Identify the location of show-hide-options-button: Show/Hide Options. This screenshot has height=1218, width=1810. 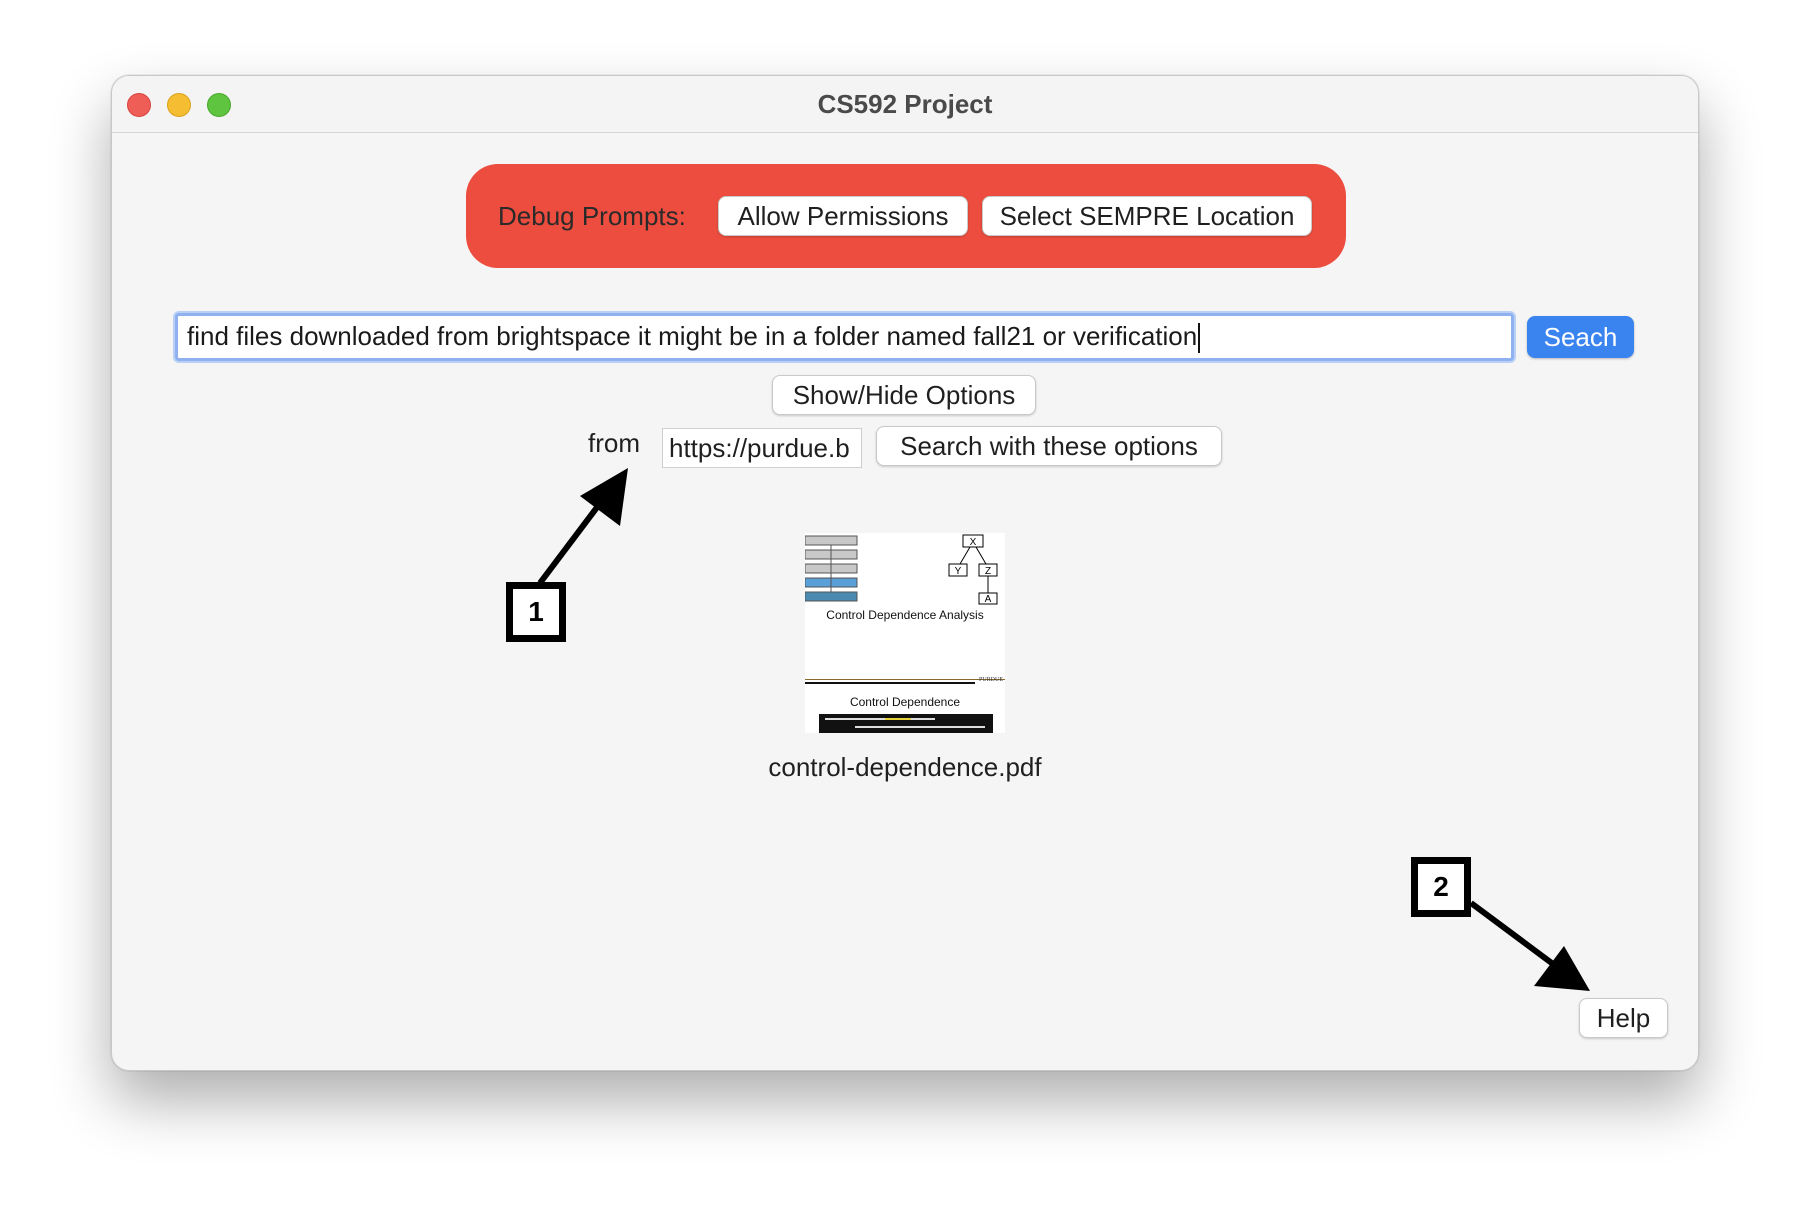
(904, 395).